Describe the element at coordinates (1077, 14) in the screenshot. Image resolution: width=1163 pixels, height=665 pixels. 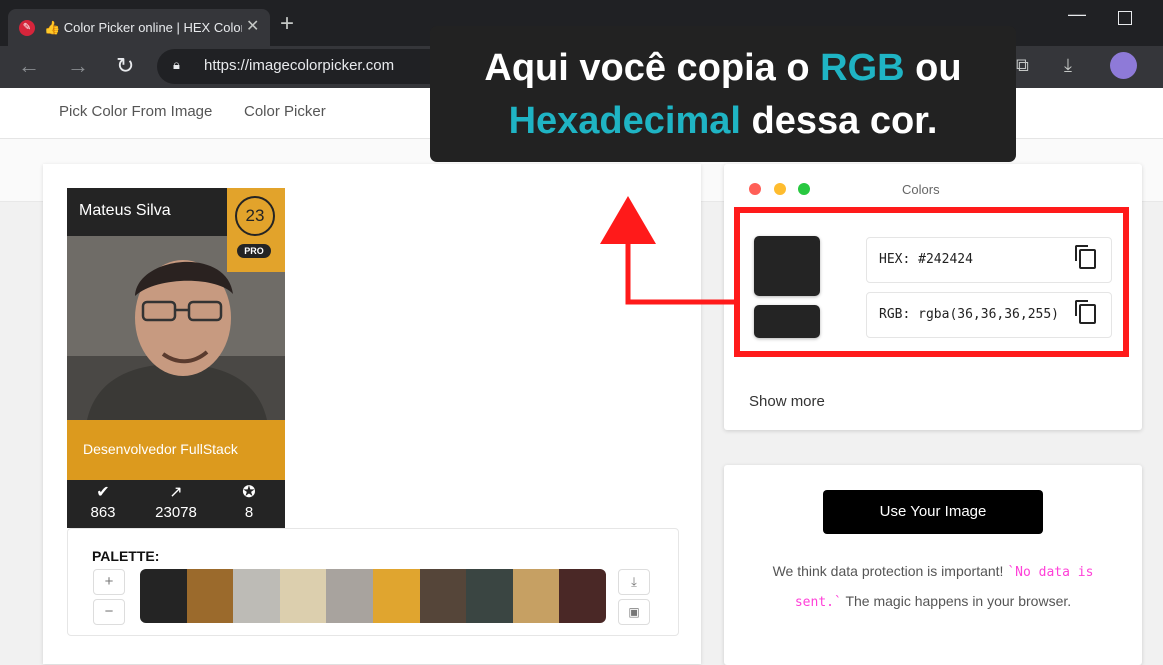
I see `minimize-window-icon: —` at that location.